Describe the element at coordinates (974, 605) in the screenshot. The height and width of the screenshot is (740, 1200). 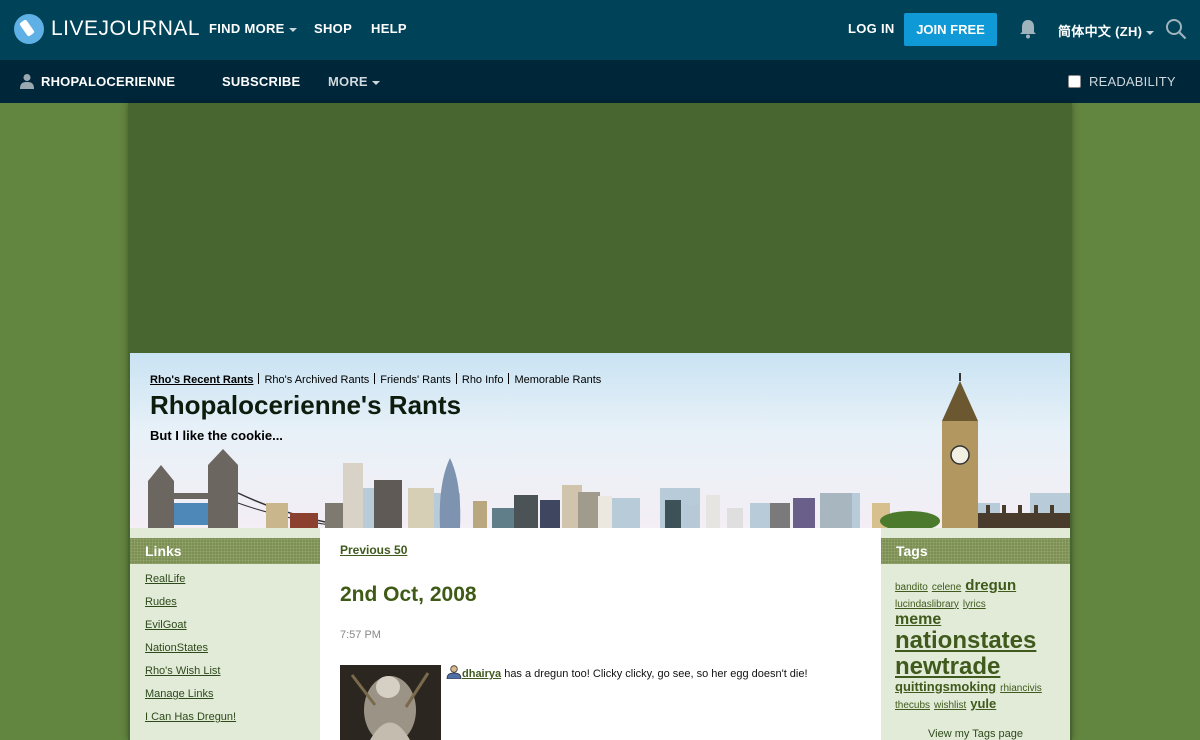
I see `tag-lyrics: lyrics` at that location.